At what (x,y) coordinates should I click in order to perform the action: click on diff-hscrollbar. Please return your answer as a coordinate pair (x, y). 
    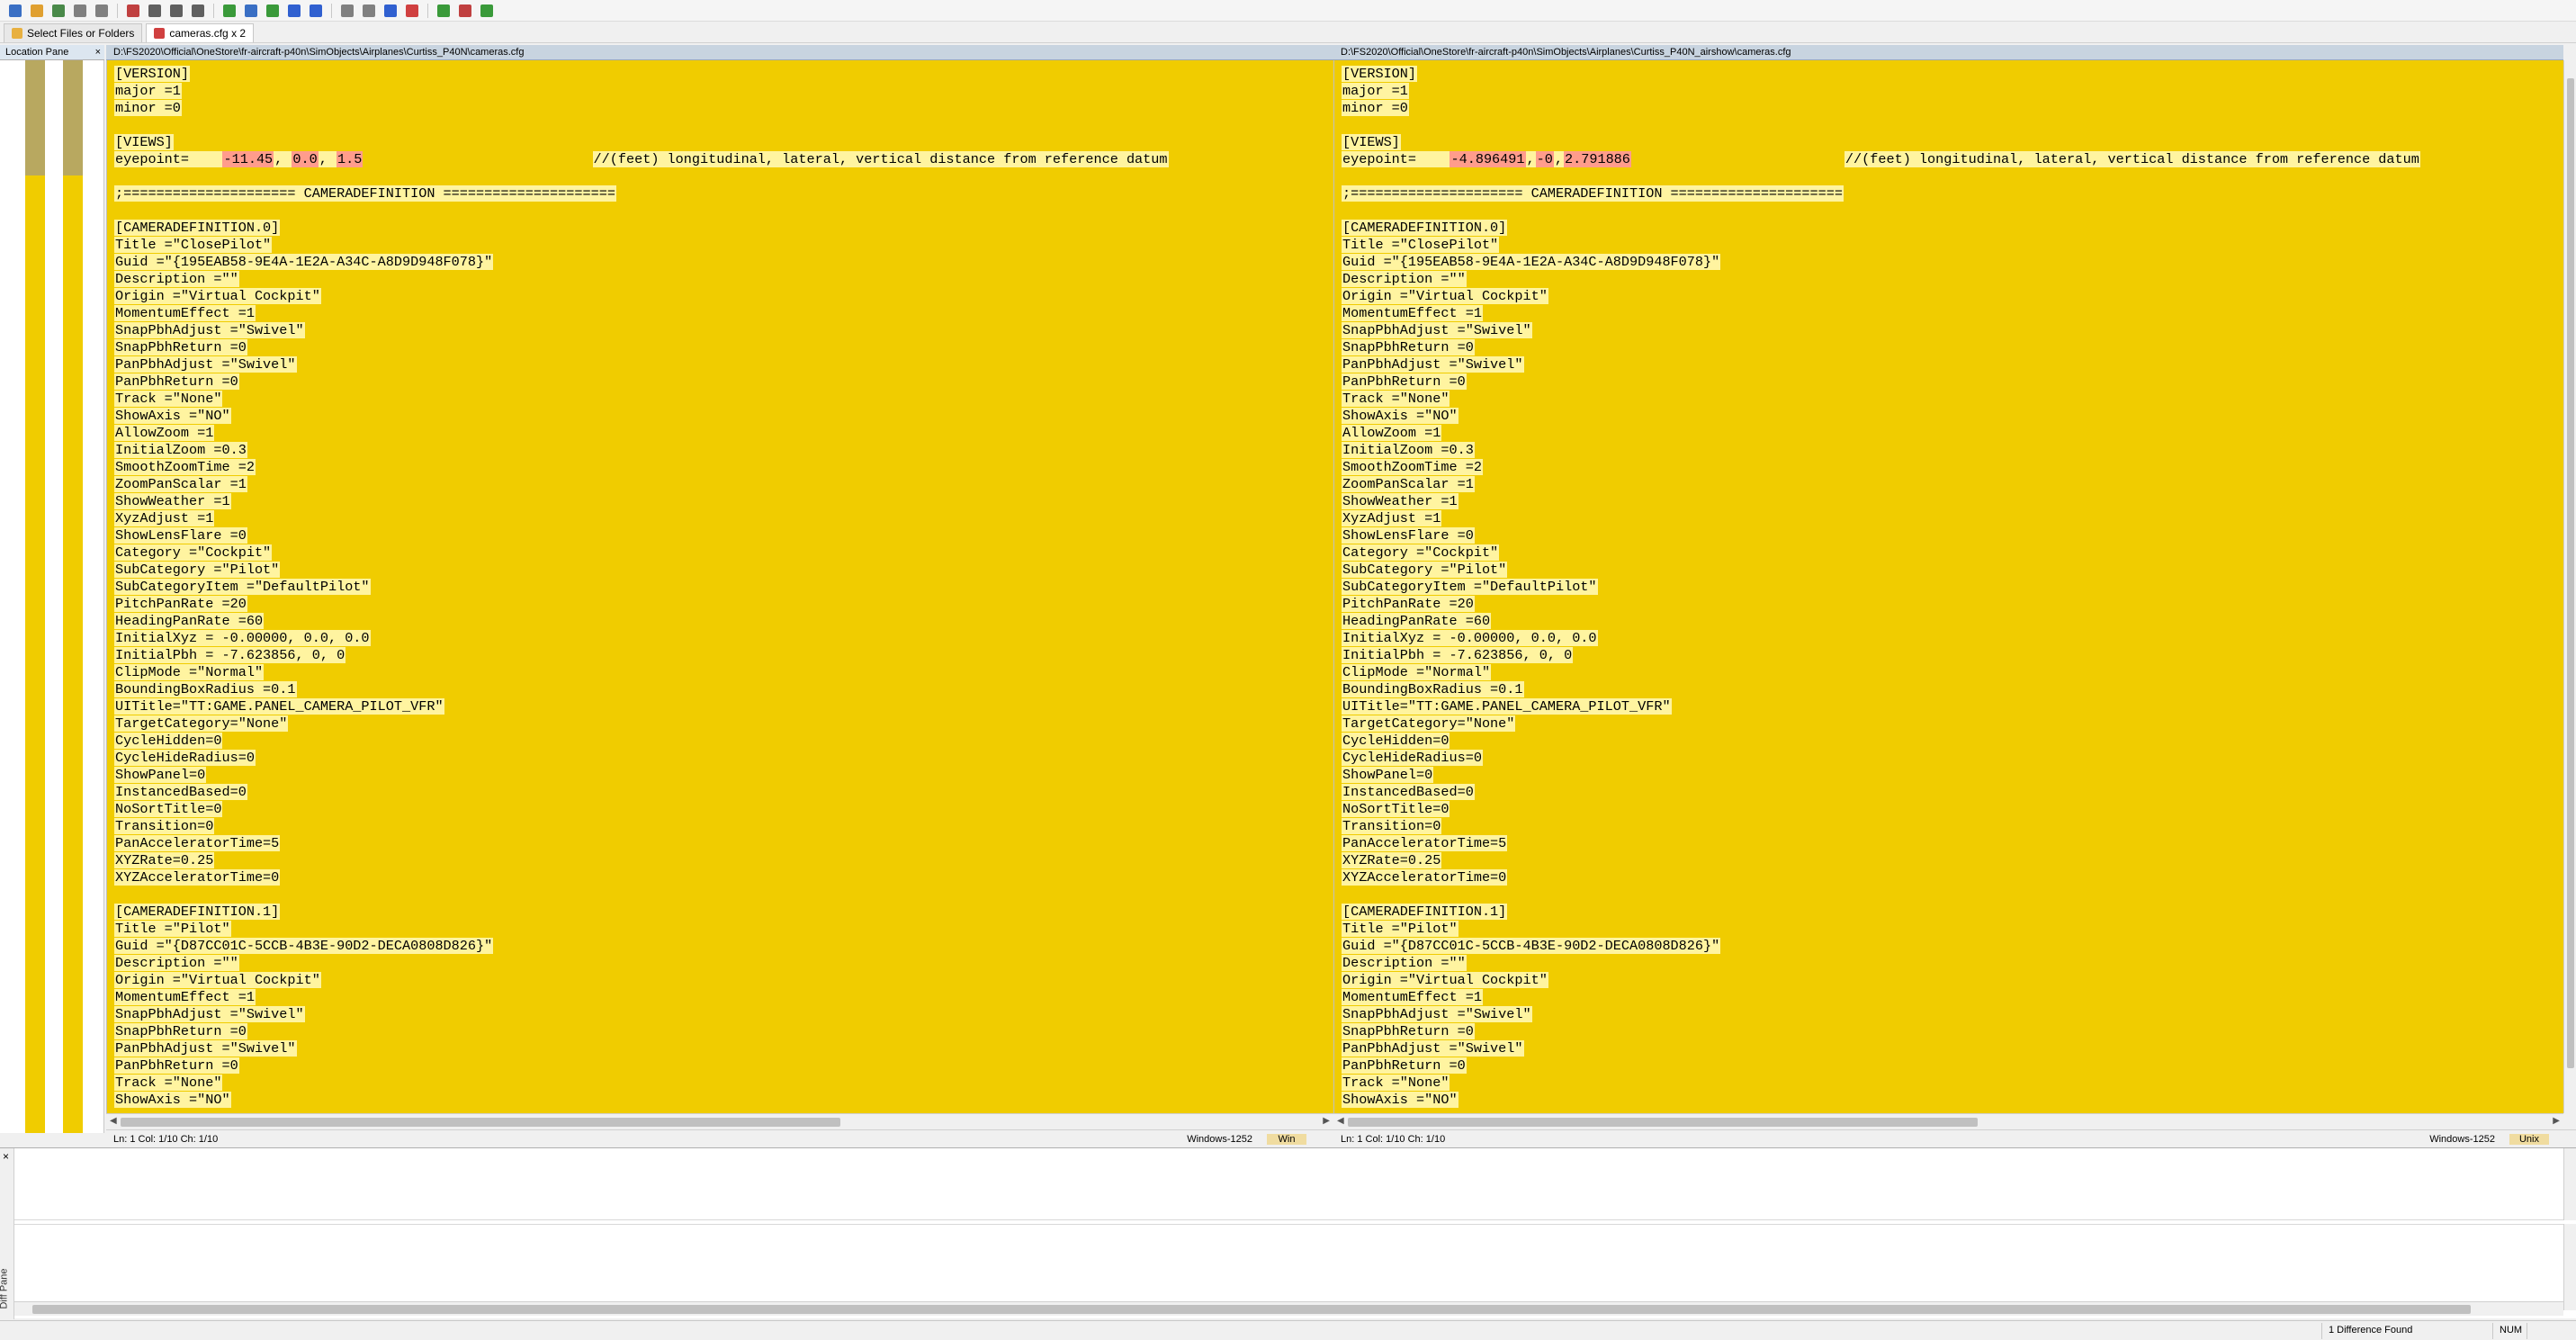
    Looking at the image, I should click on (1289, 1308).